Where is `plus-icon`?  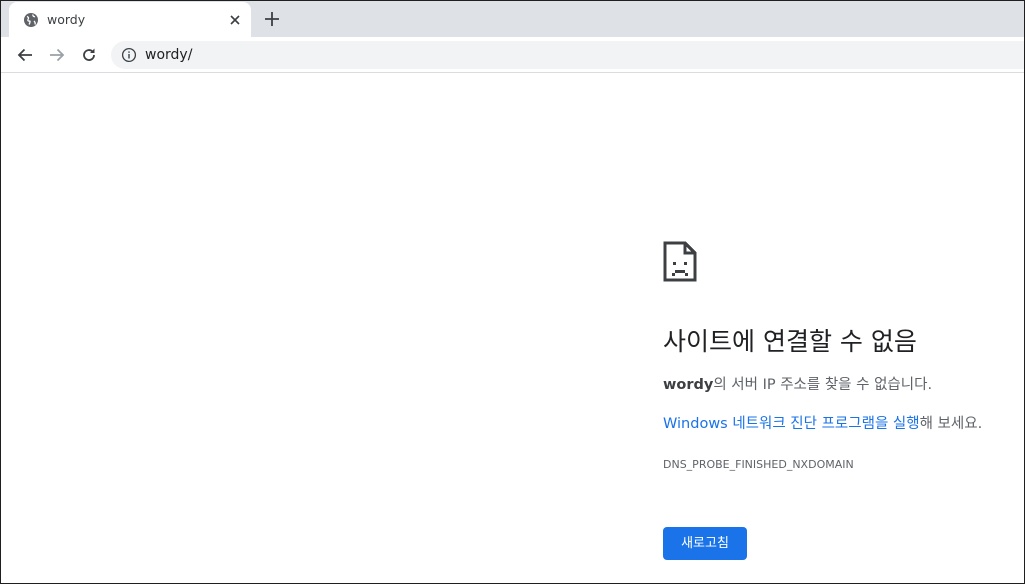
plus-icon is located at coordinates (272, 19).